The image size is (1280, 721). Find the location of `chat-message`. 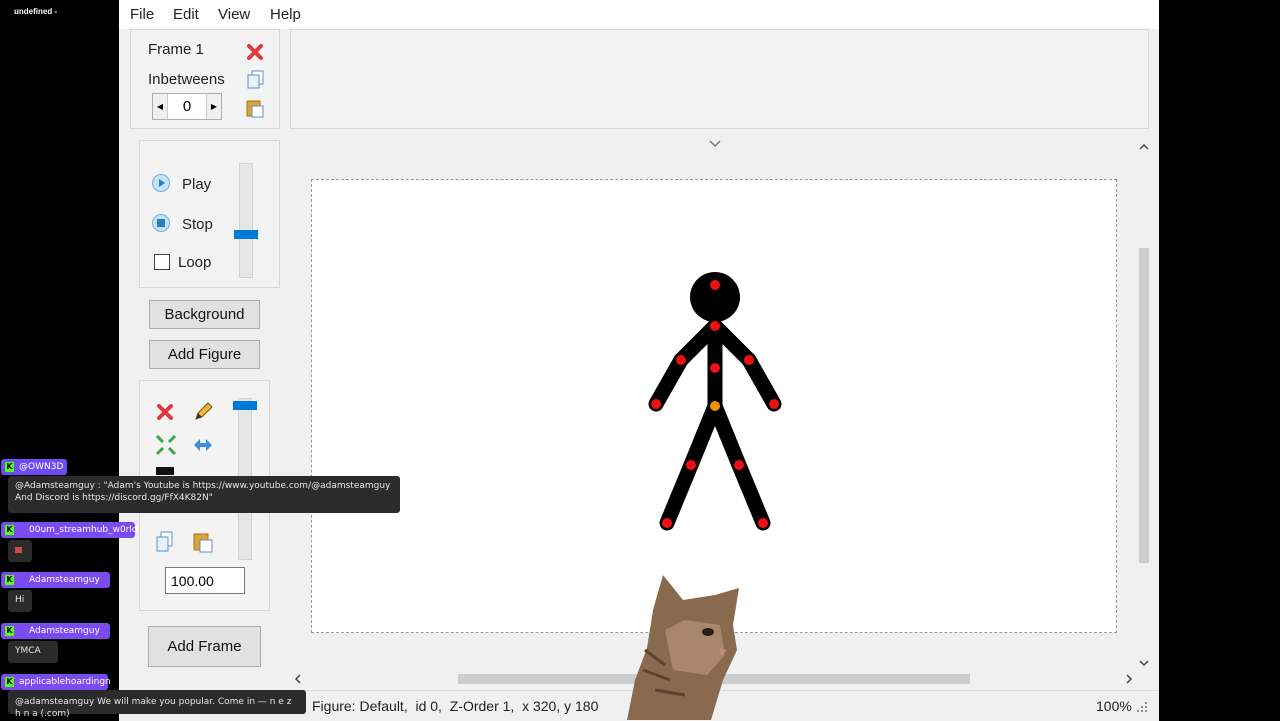

chat-message is located at coordinates (20, 551).